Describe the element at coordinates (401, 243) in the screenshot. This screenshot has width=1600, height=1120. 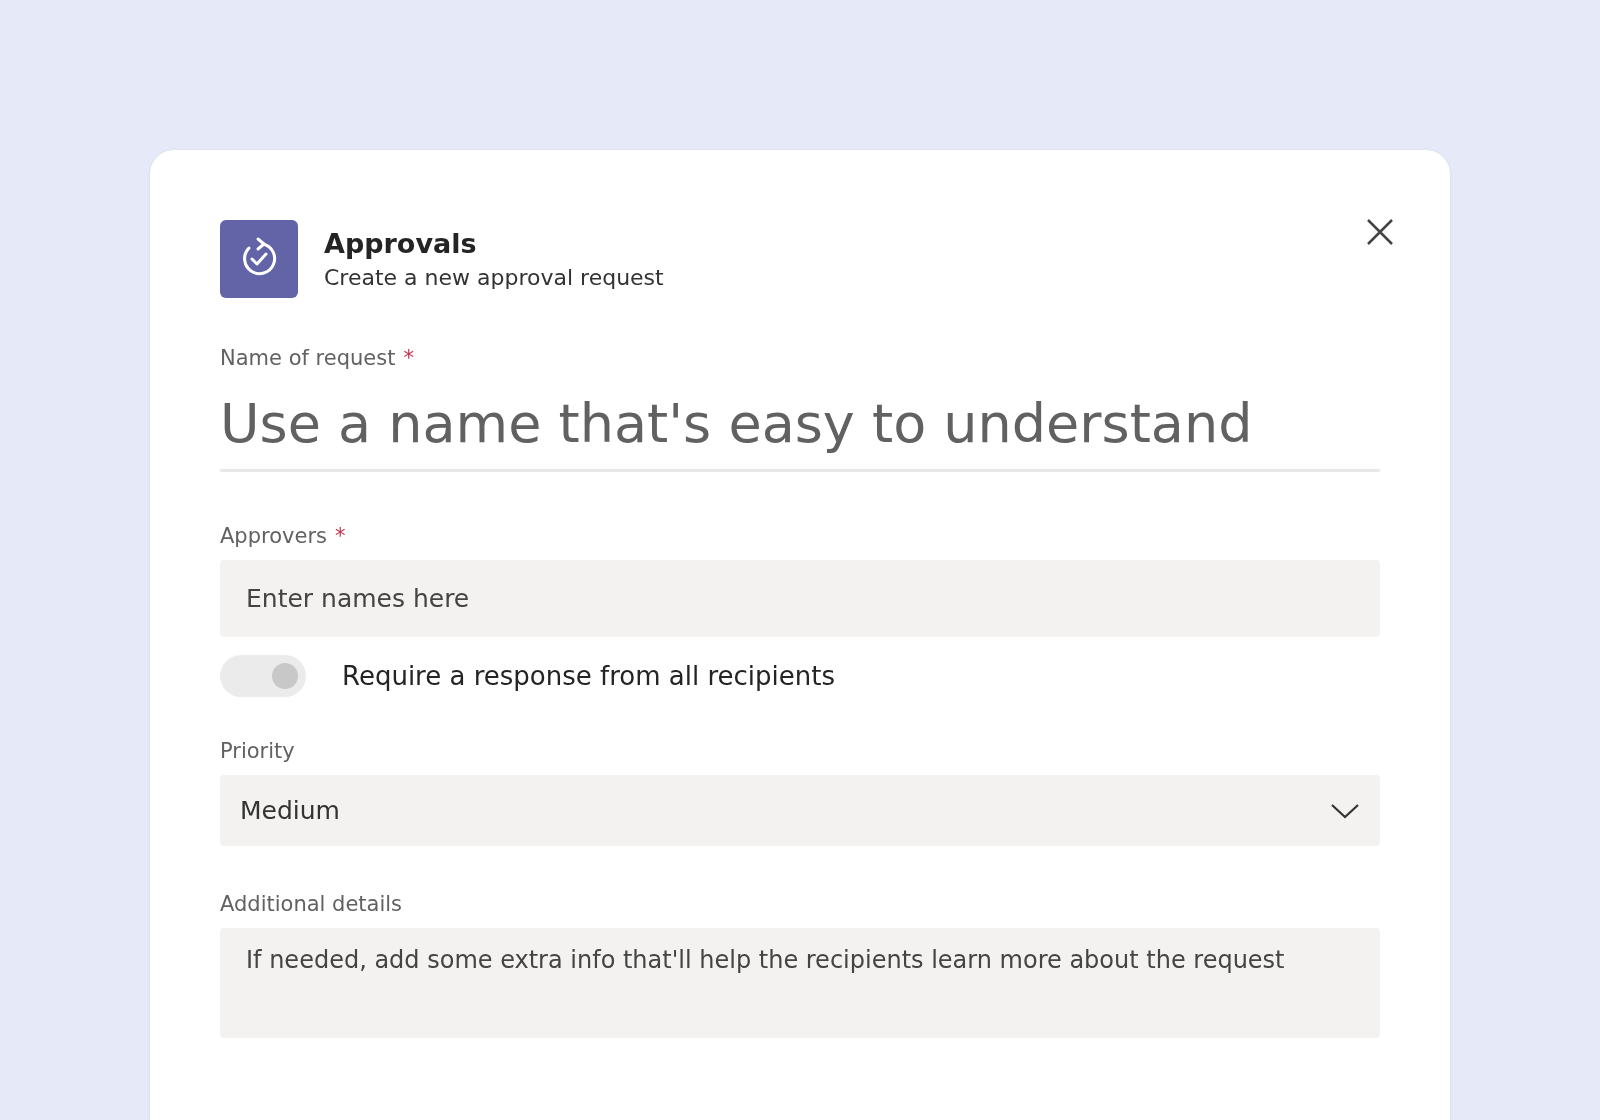
I see `app-name: Approvals` at that location.